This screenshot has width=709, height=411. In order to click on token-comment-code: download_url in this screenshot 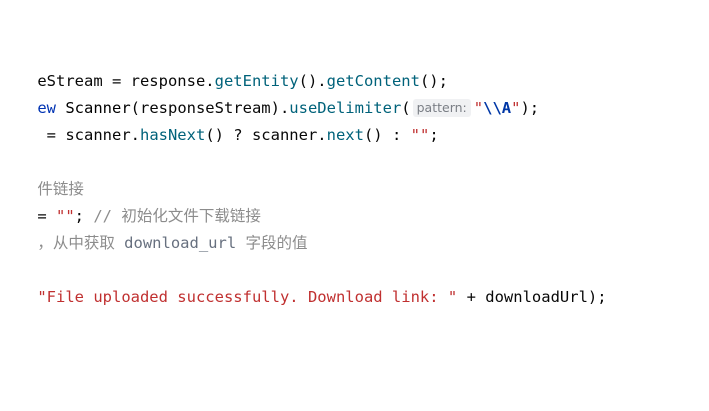, I will do `click(180, 243)`.